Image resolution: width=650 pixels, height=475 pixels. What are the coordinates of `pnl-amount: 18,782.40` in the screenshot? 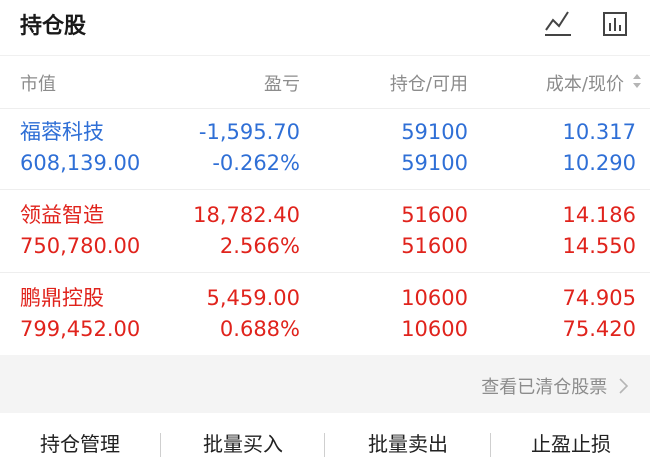 It's located at (246, 215).